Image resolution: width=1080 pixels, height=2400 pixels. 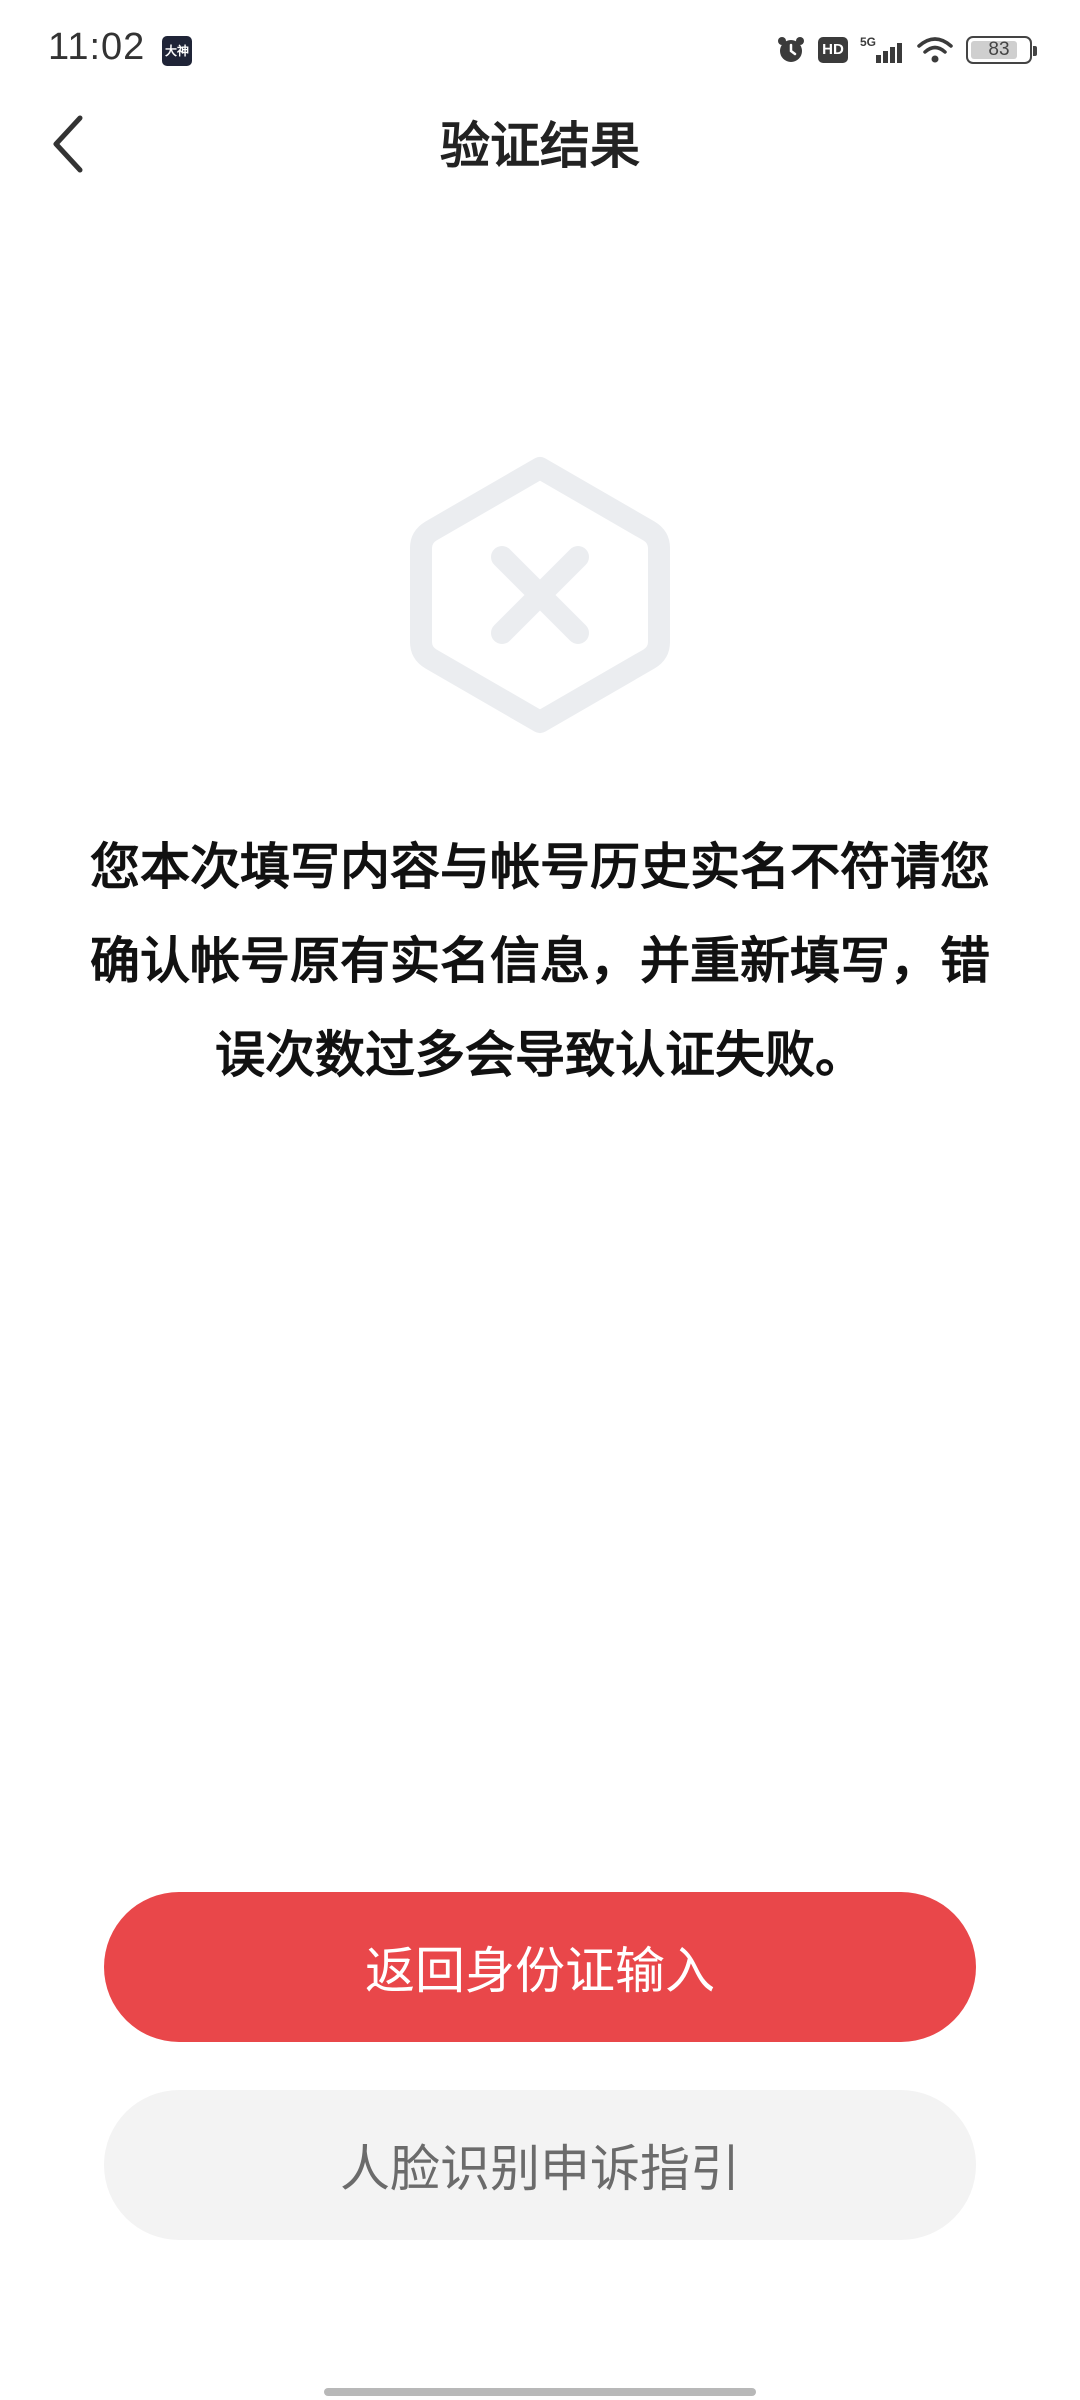 I want to click on face-recognition-appeal-guide-button: 人脸识别申诉指引, so click(x=540, y=2165).